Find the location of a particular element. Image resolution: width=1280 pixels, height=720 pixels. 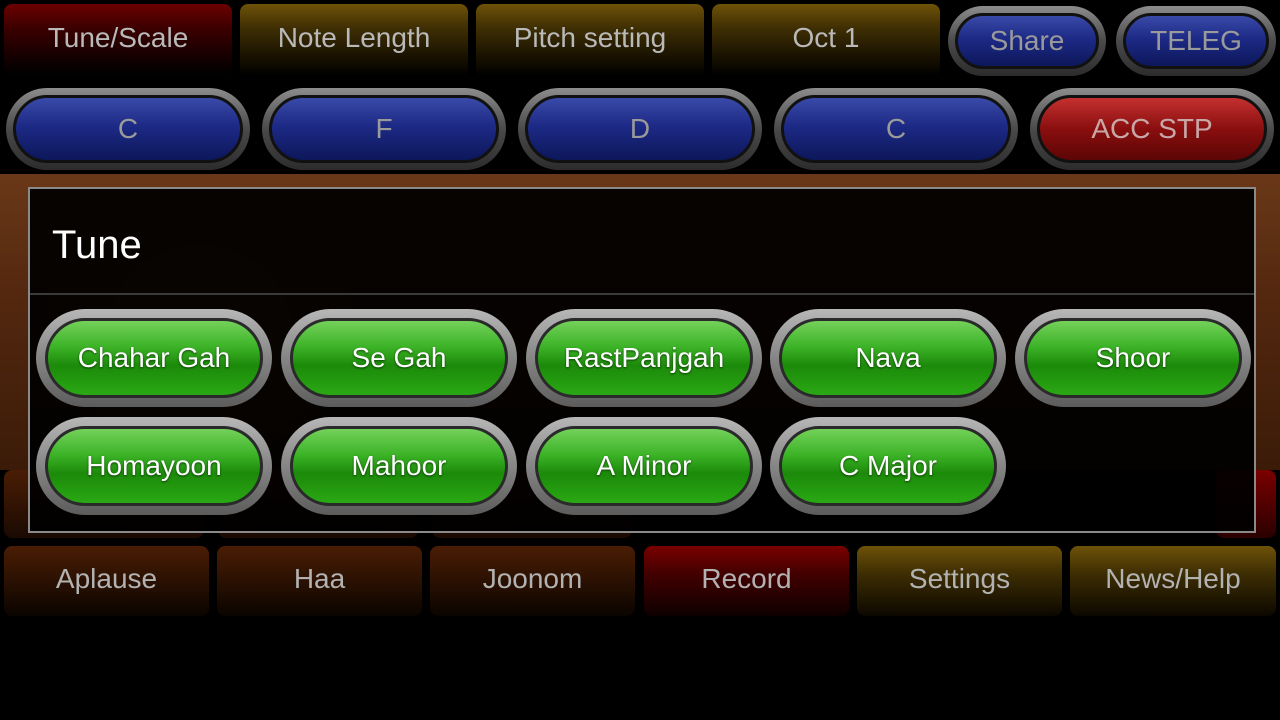

tune-option-label: Homayoon is located at coordinates (154, 466).